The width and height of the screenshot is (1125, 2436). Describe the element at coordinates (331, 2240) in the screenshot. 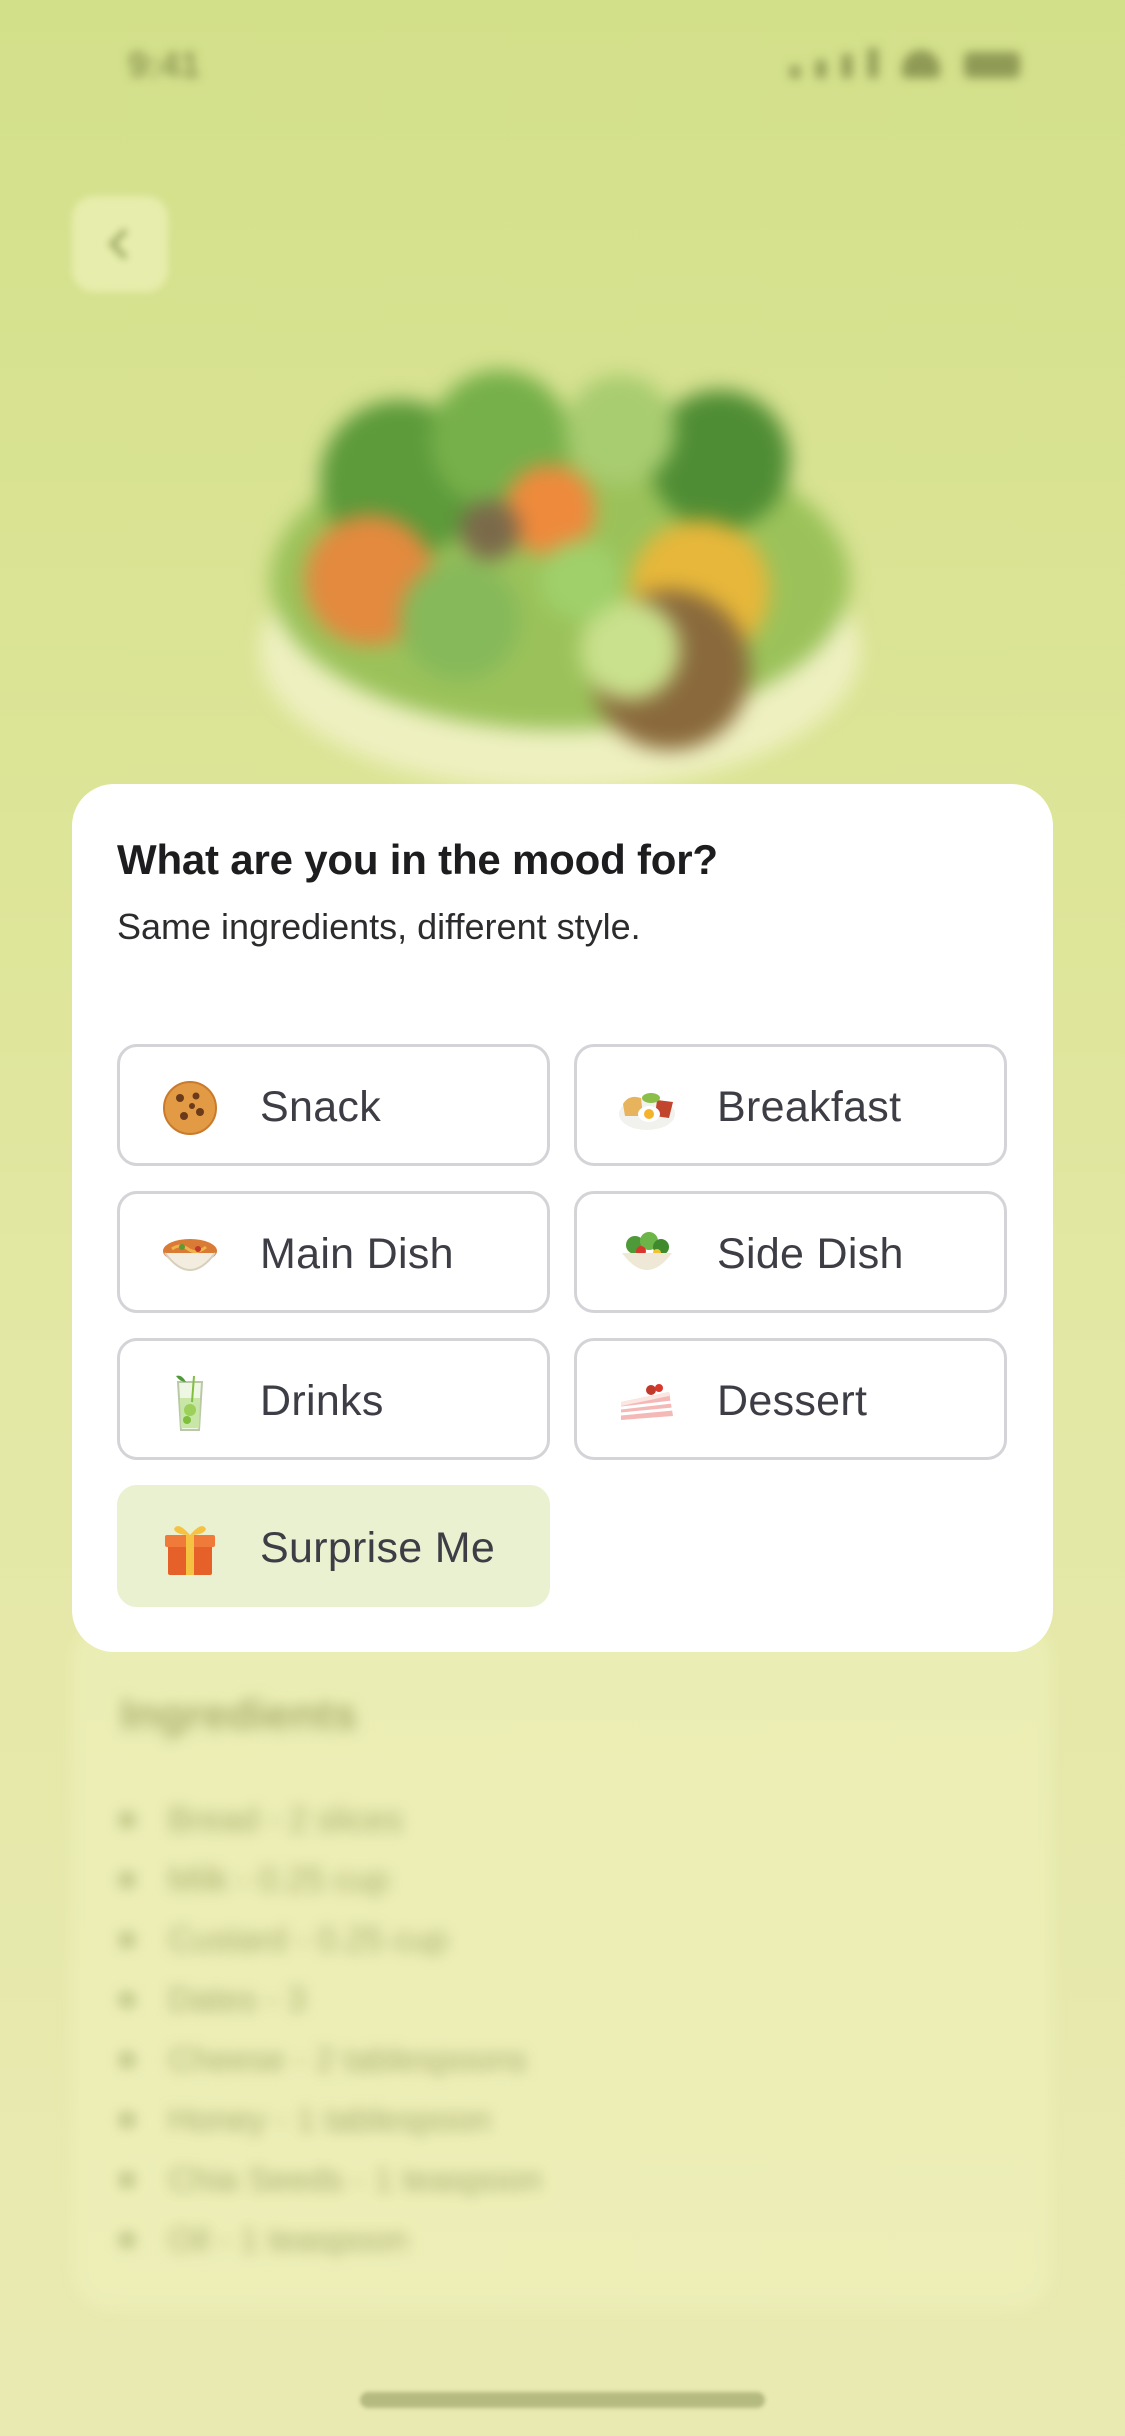

I see `ingredient-item: Oil - 1 teaspoon` at that location.